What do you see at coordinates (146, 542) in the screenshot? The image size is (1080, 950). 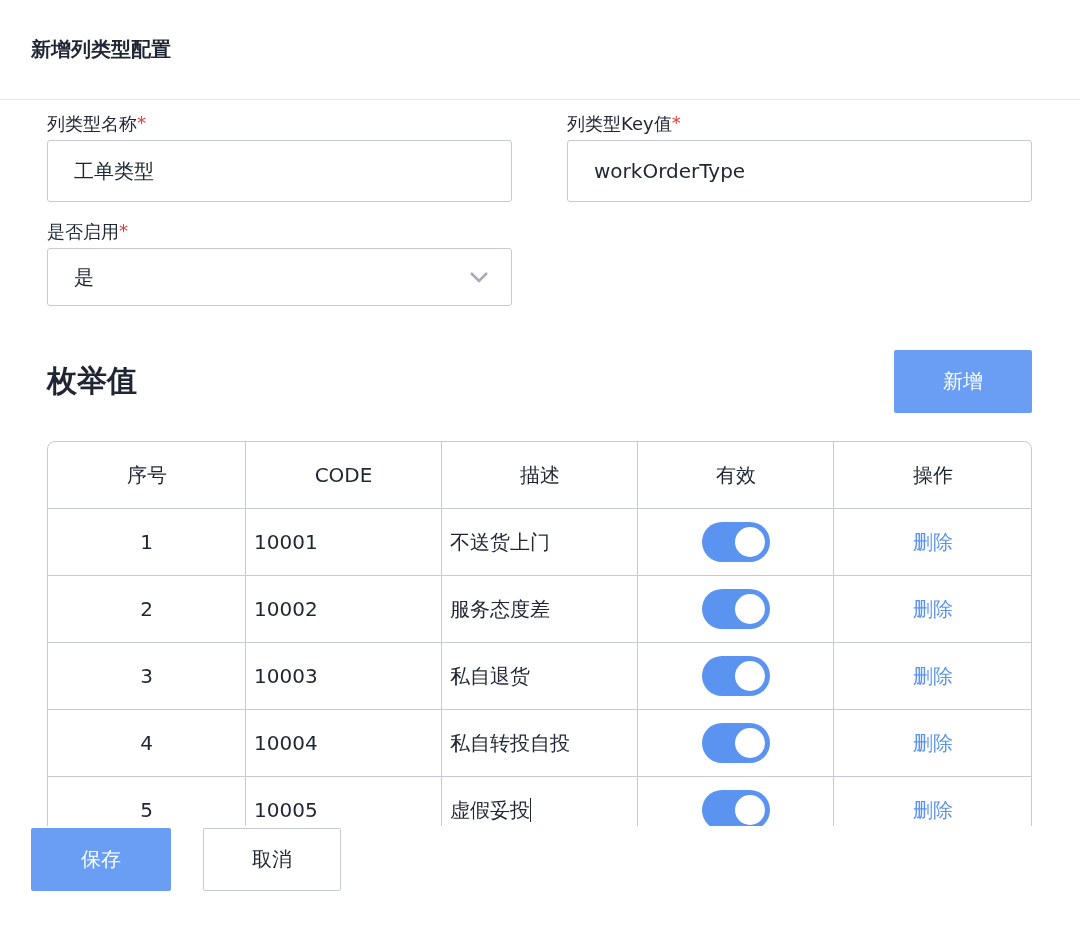 I see `table-cell-text: 1` at bounding box center [146, 542].